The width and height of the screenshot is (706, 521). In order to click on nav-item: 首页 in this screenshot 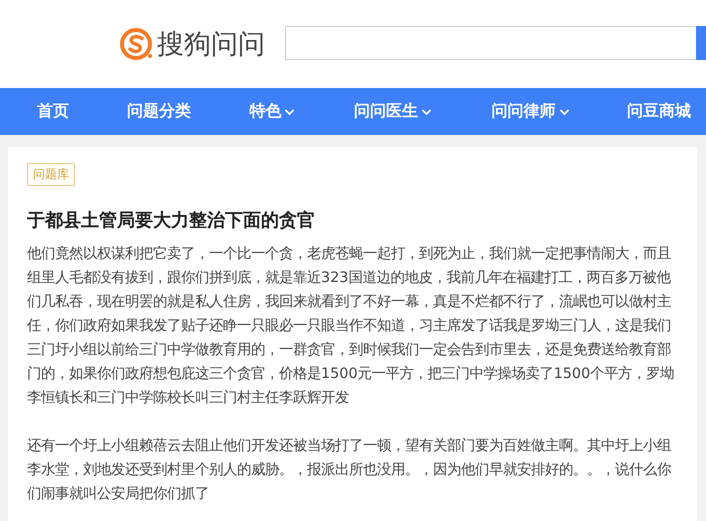, I will do `click(82, 111)`.